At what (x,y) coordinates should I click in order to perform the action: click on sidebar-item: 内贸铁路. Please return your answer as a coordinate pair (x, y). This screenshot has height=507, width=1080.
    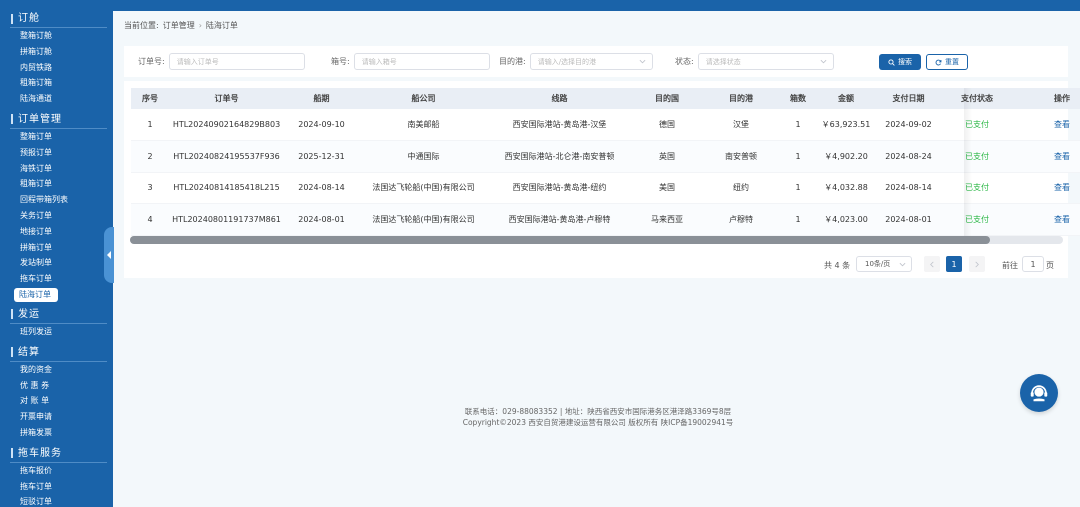
    Looking at the image, I should click on (56, 68).